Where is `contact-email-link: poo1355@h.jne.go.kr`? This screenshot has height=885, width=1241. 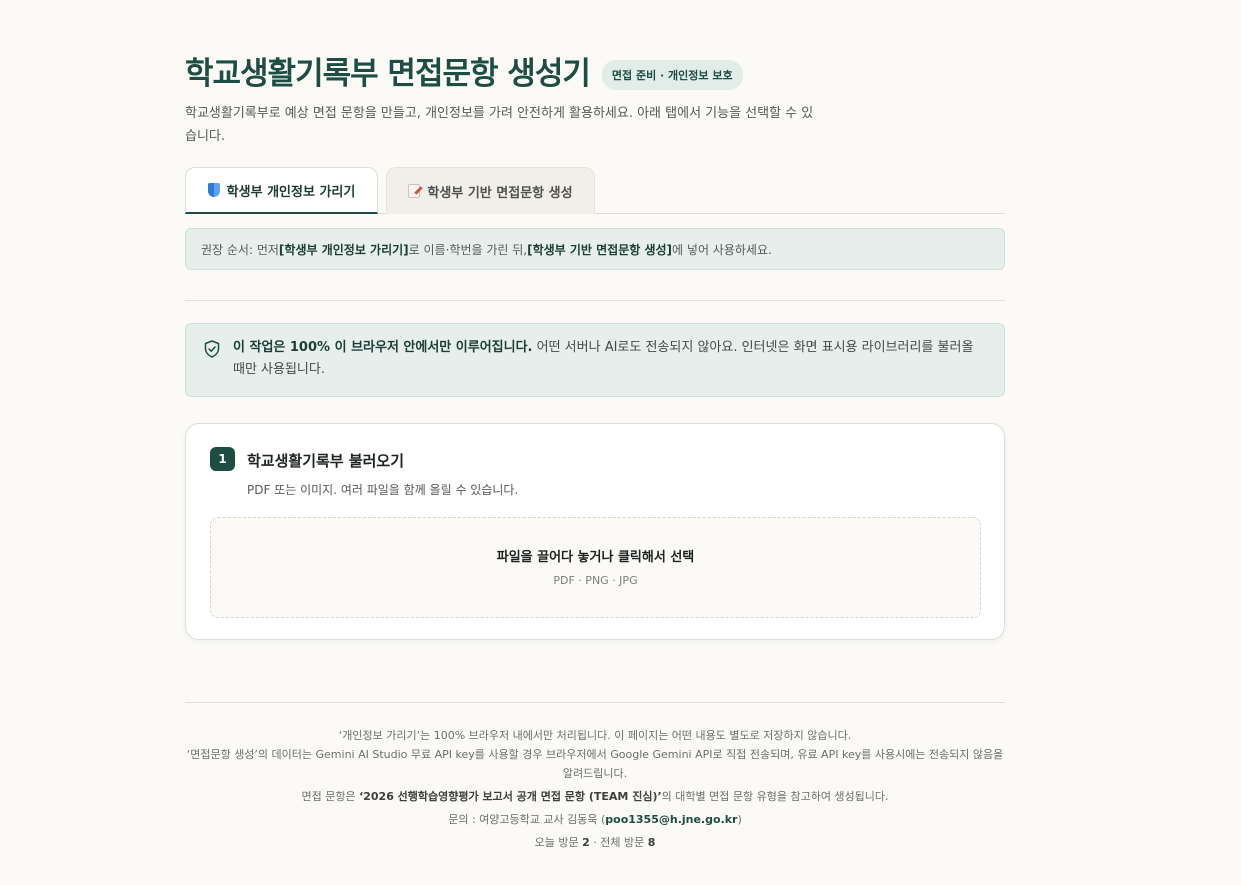
contact-email-link: poo1355@h.jne.go.kr is located at coordinates (671, 819).